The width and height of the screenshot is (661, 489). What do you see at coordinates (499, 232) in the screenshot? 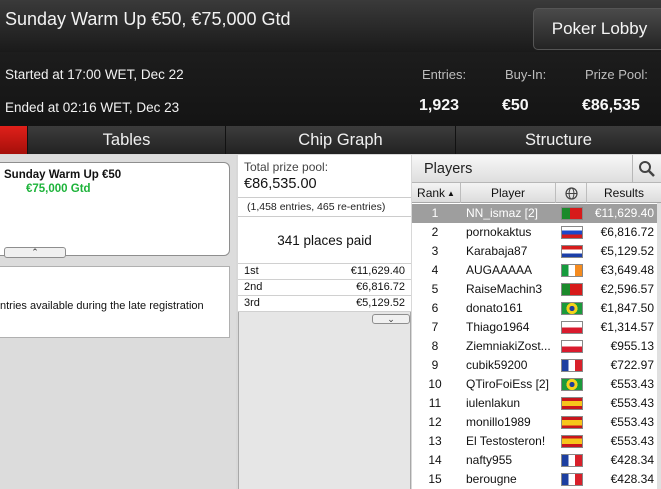
I see `player-name: pornokaktus` at bounding box center [499, 232].